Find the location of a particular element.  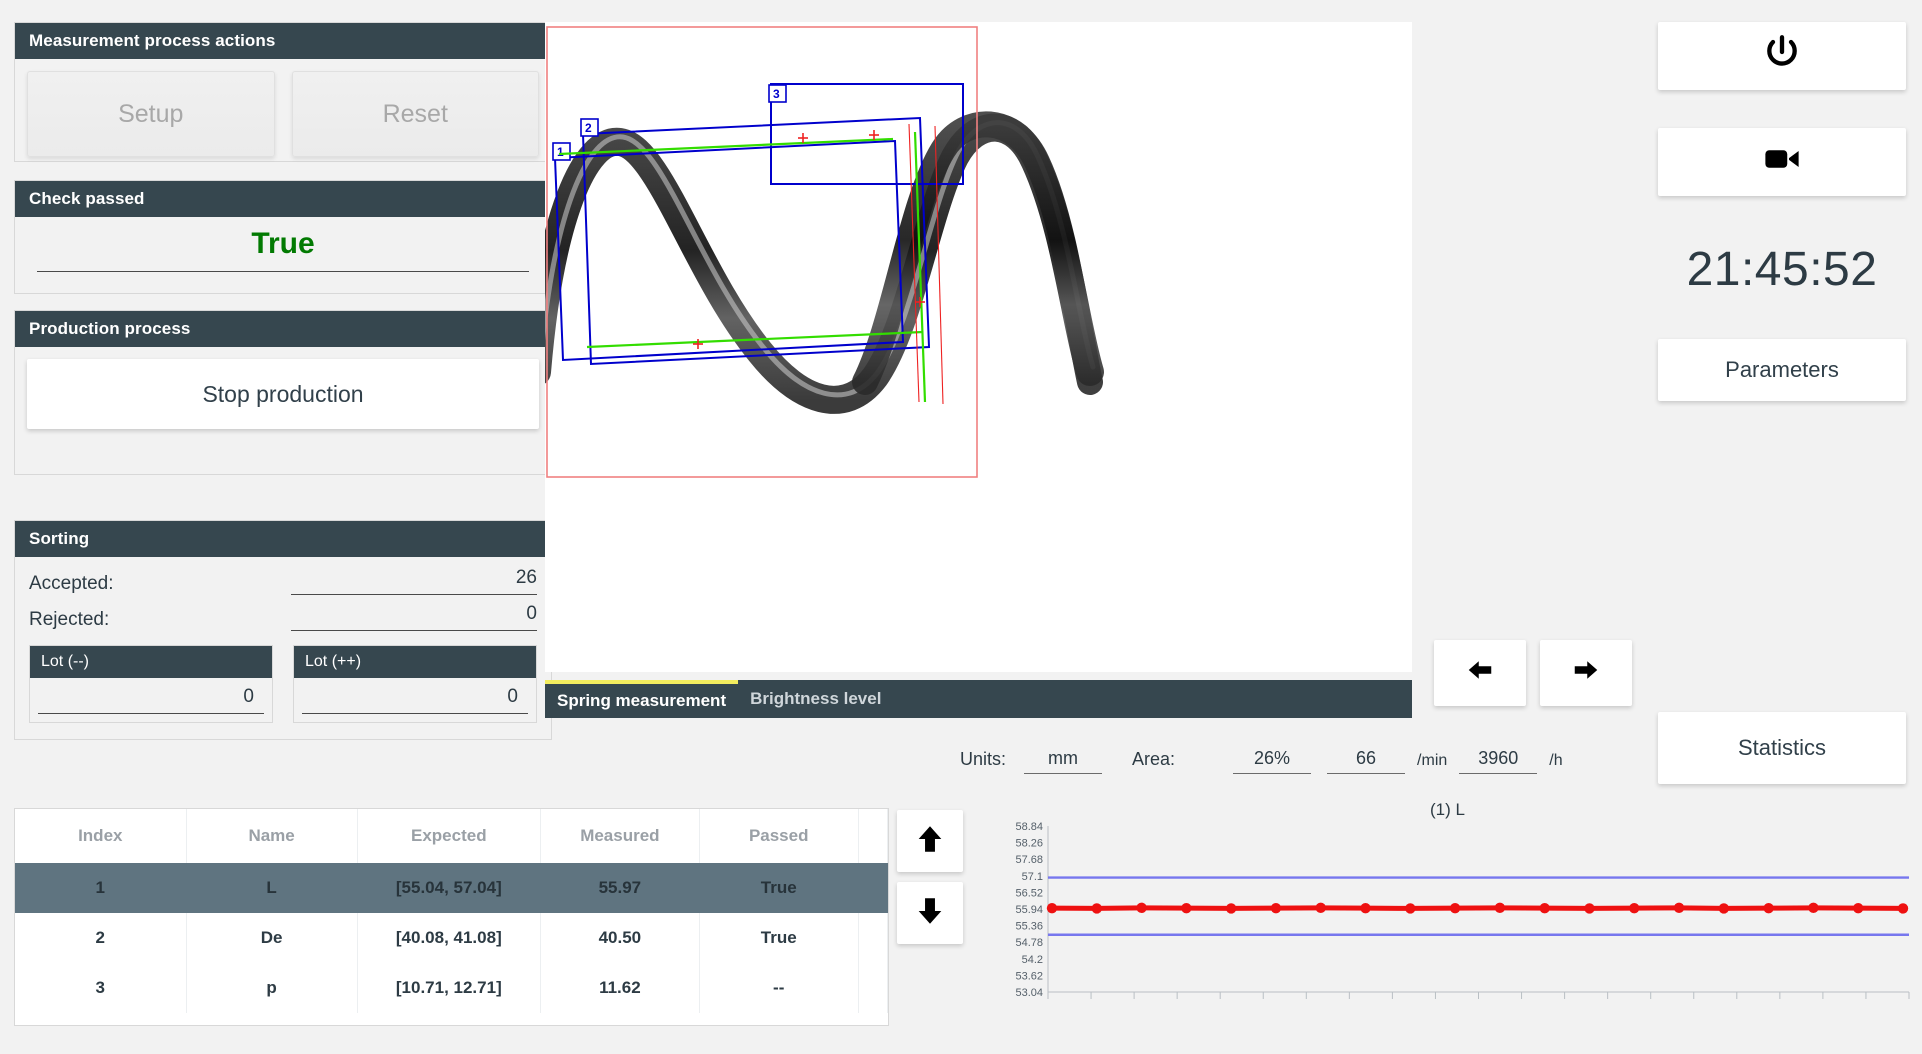

power-icon is located at coordinates (1782, 56).